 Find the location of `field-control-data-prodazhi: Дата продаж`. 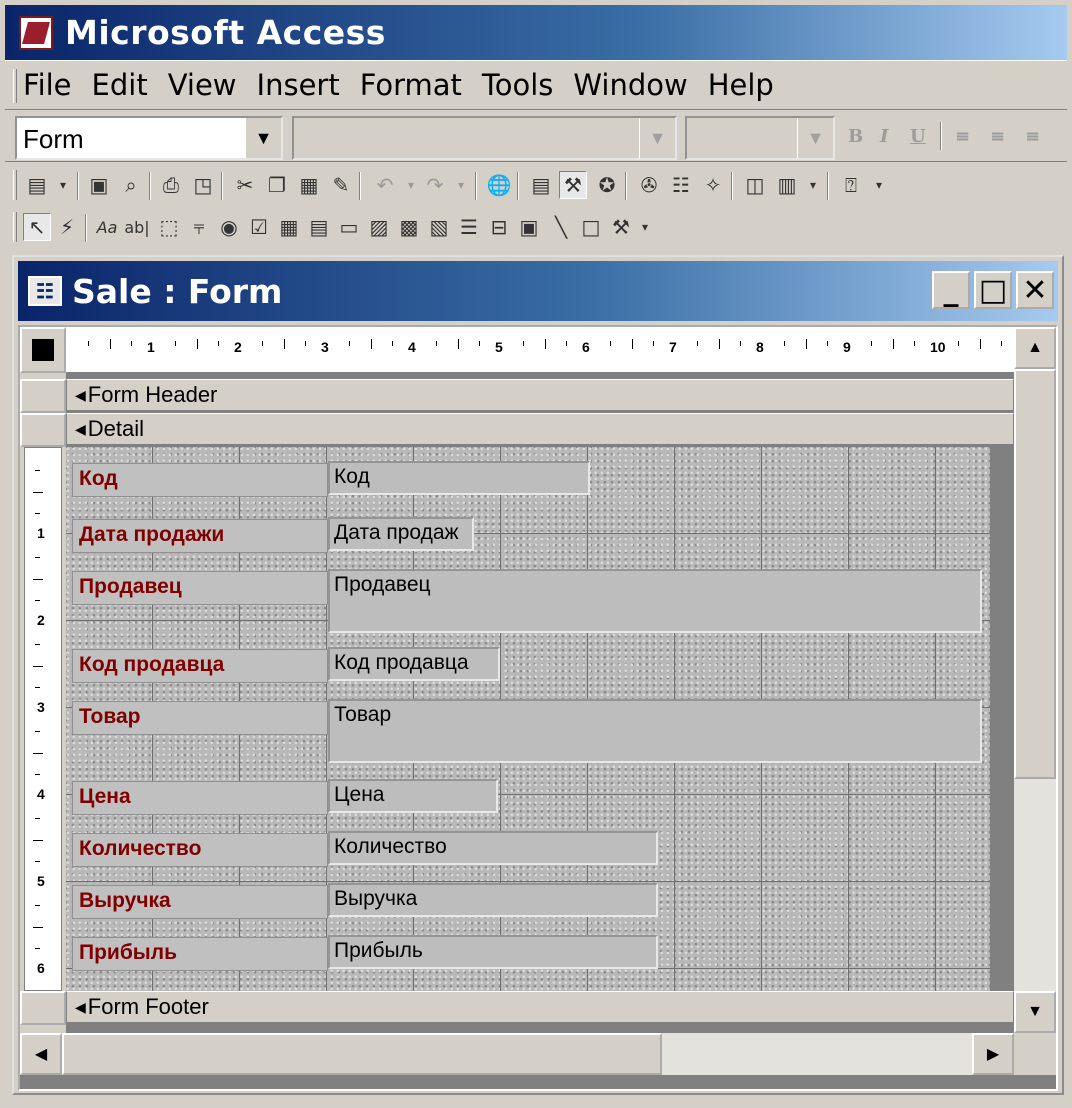

field-control-data-prodazhi: Дата продаж is located at coordinates (401, 534).